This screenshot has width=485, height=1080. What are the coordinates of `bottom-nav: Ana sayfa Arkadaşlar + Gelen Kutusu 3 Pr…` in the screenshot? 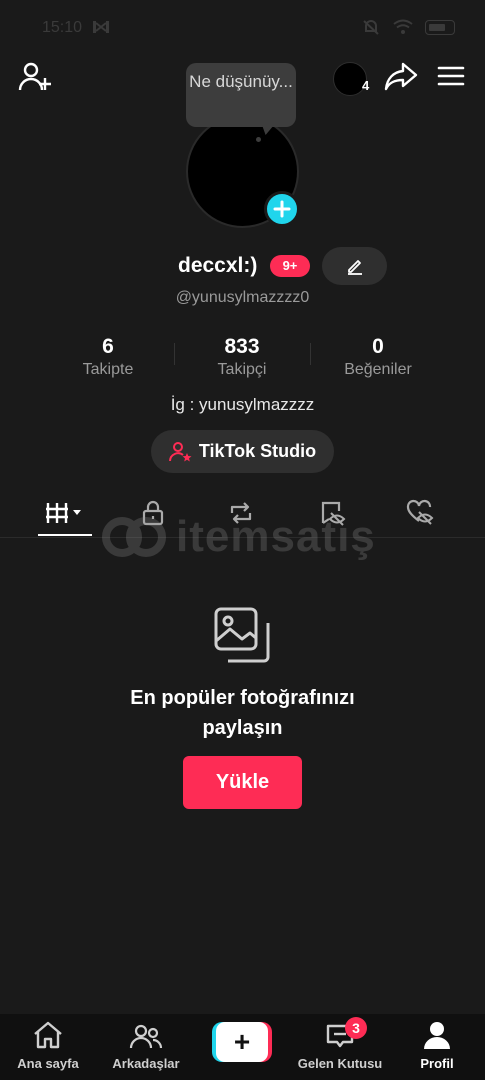 It's located at (242, 1047).